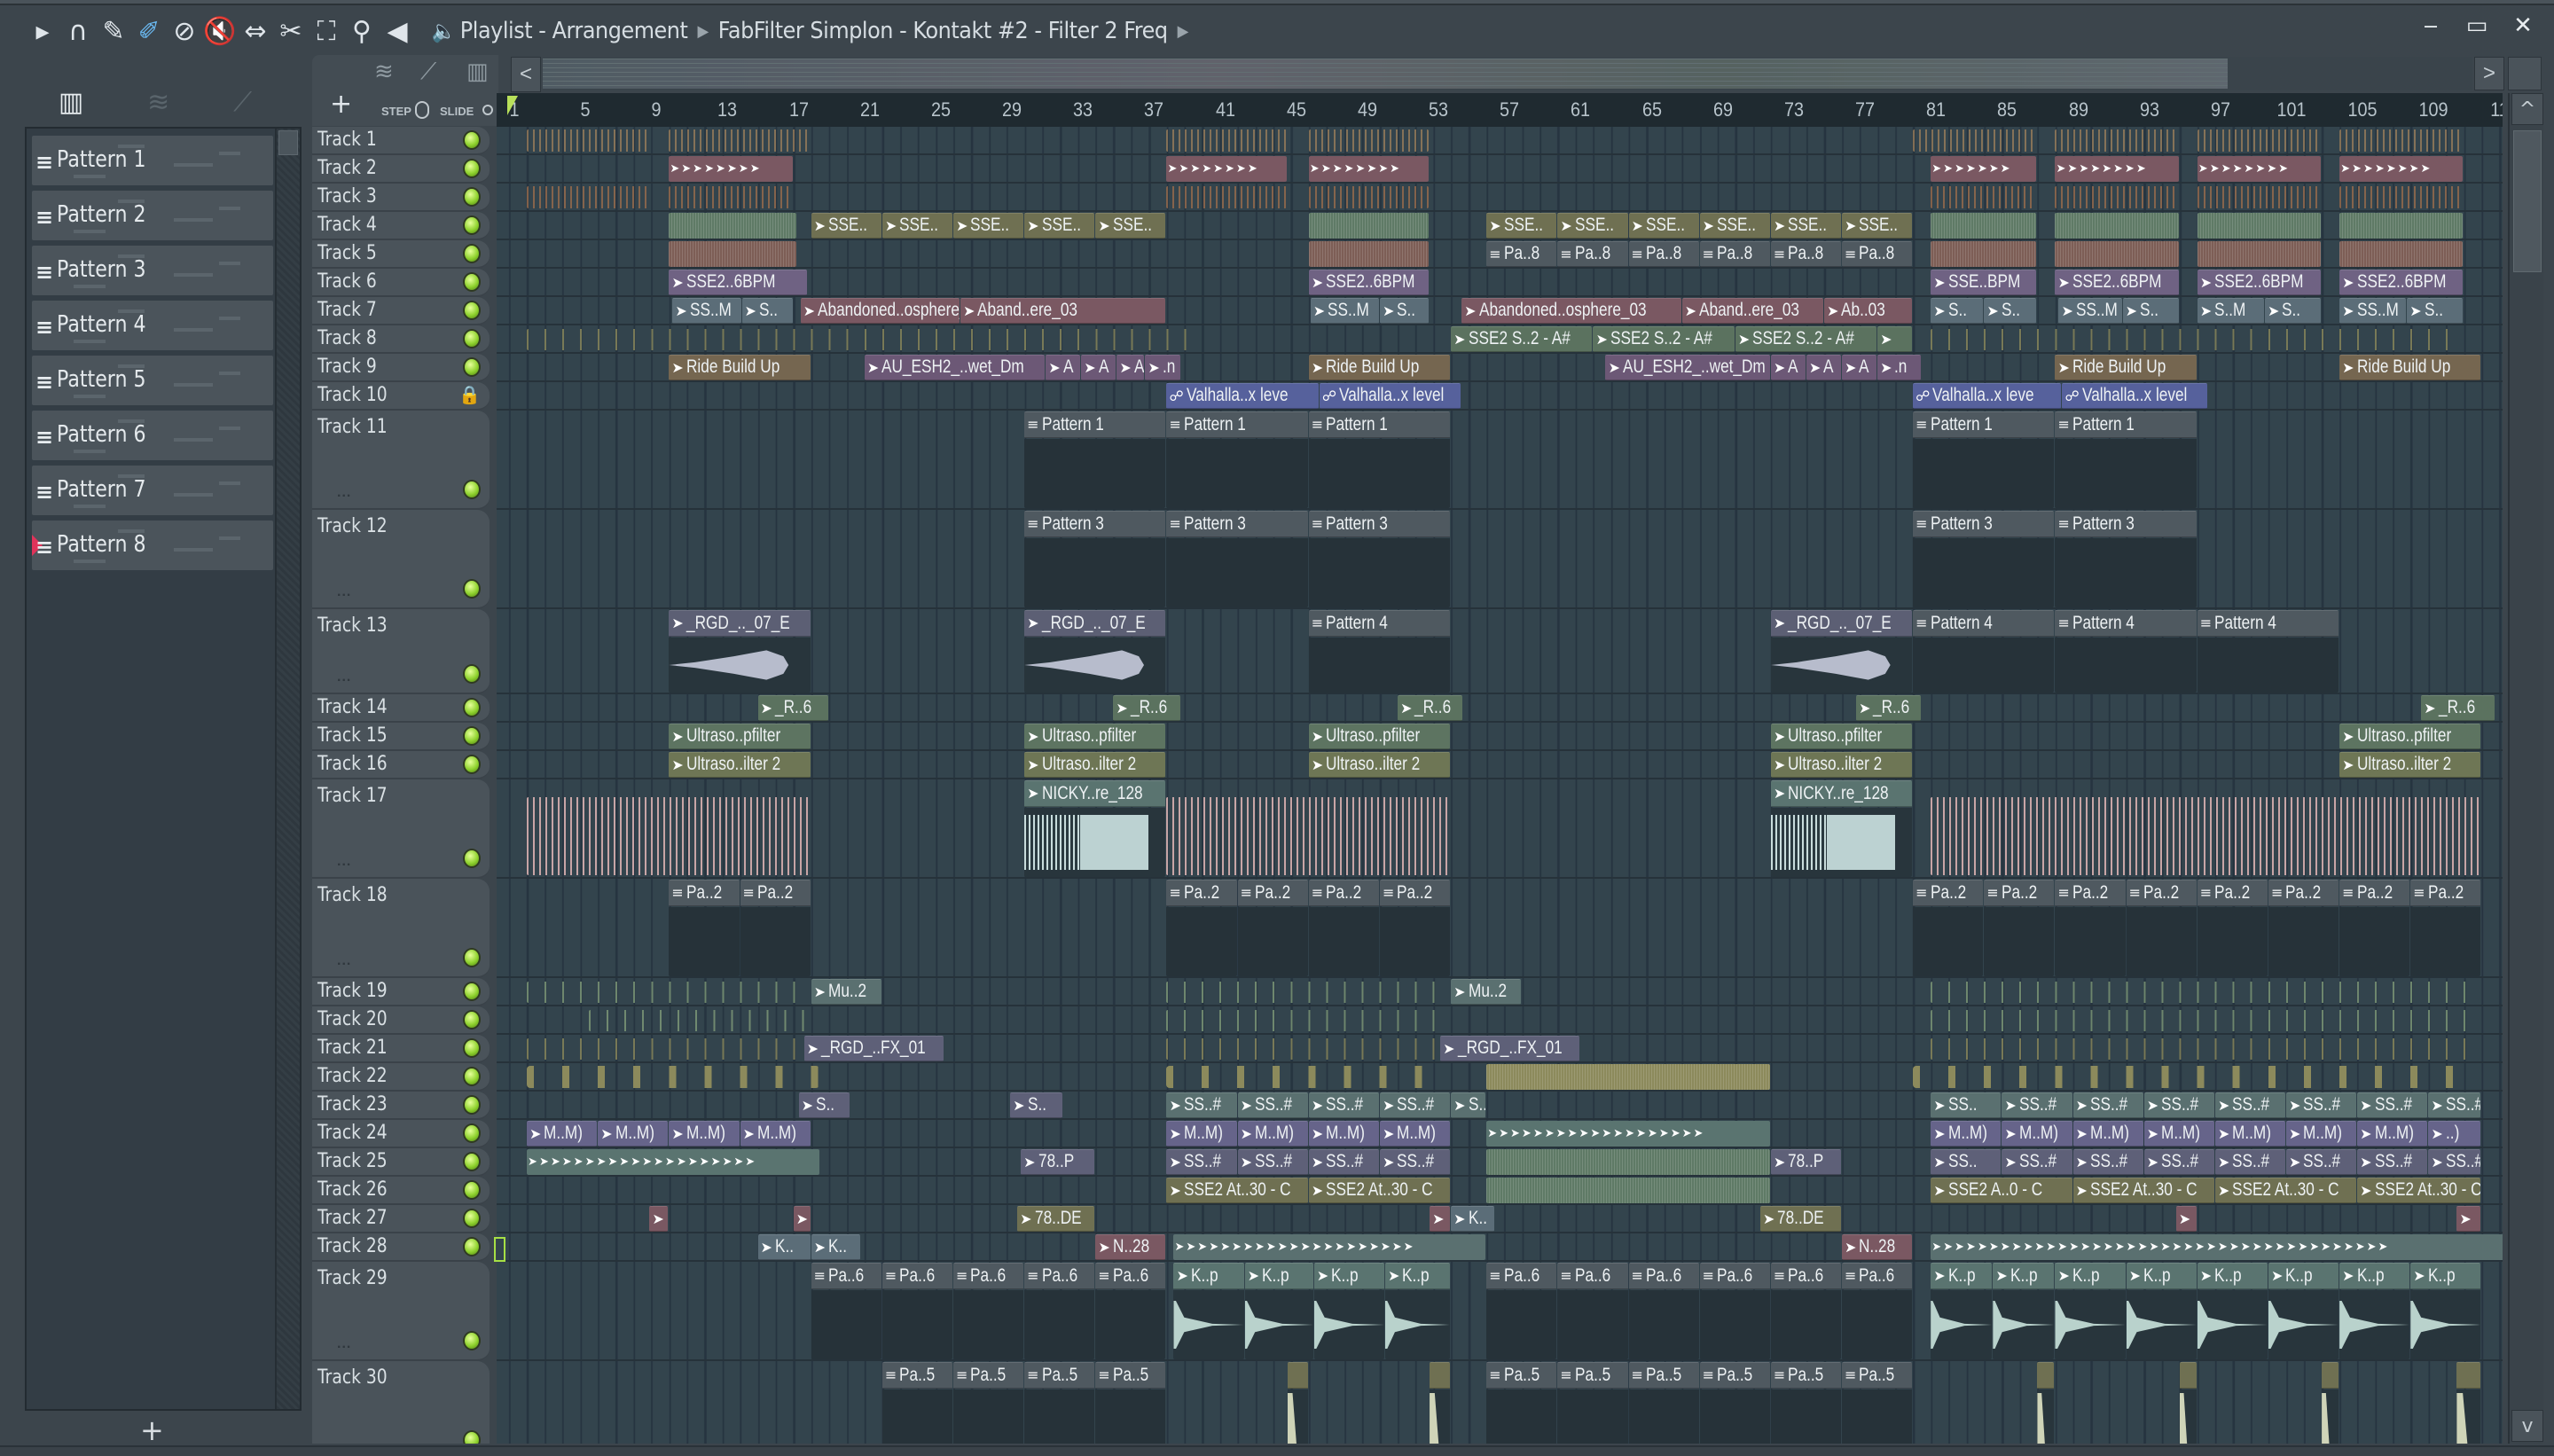 The height and width of the screenshot is (1456, 2554). Describe the element at coordinates (1095, 765) in the screenshot. I see `audio-clip: ➤ Ultraso..ilter 2` at that location.